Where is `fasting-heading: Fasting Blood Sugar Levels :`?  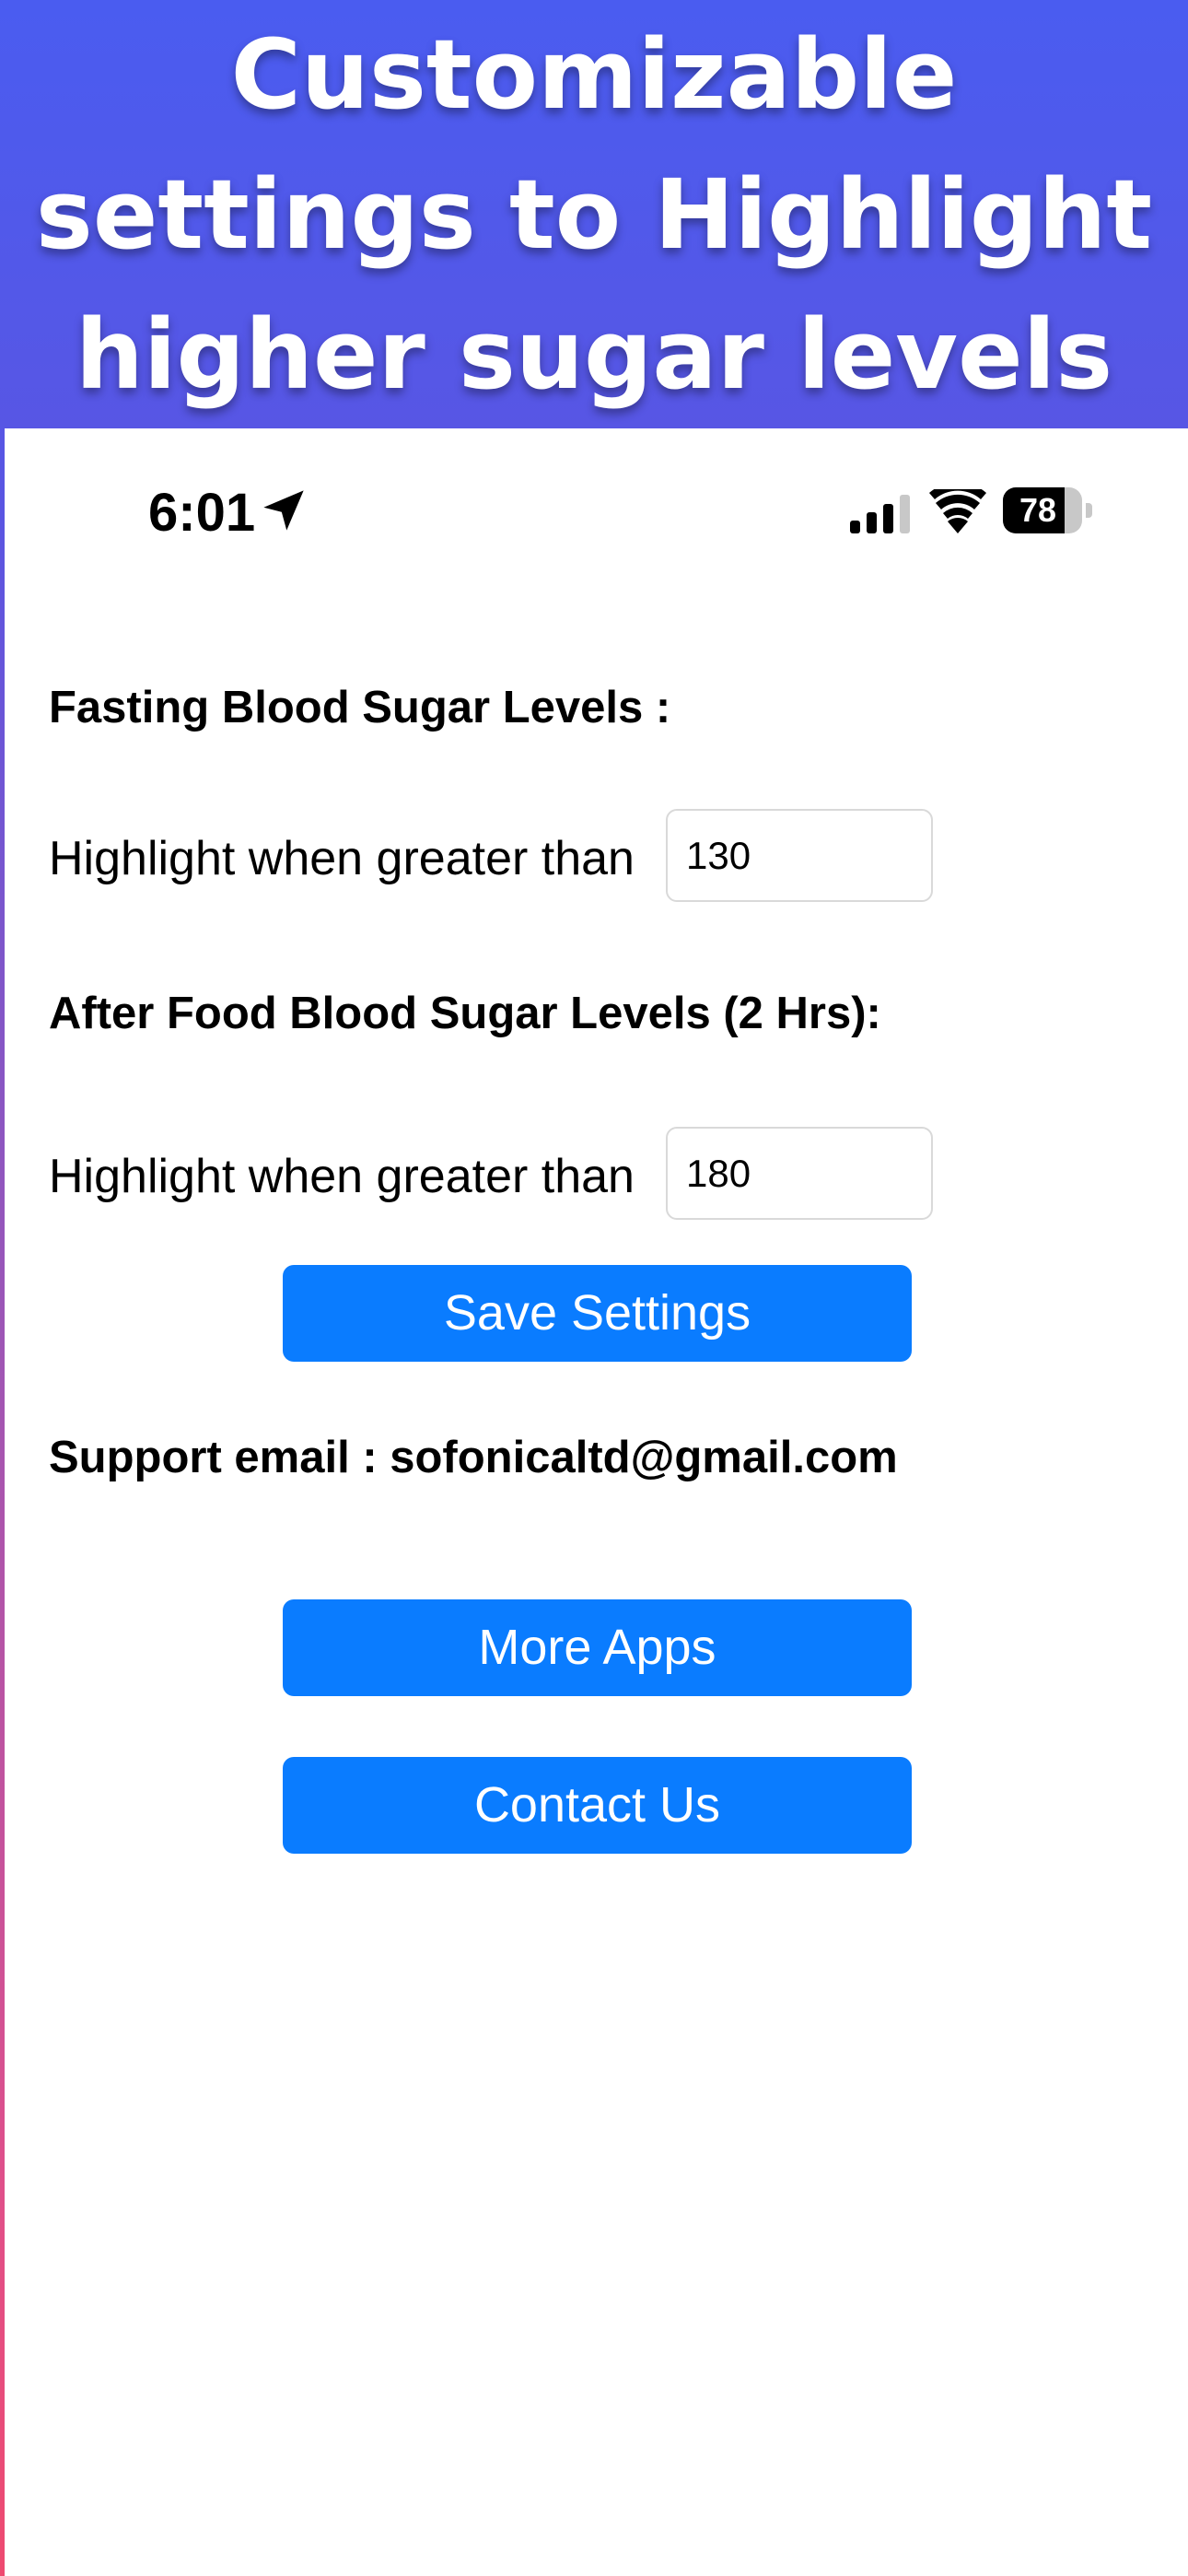
fasting-heading: Fasting Blood Sugar Levels : is located at coordinates (360, 707).